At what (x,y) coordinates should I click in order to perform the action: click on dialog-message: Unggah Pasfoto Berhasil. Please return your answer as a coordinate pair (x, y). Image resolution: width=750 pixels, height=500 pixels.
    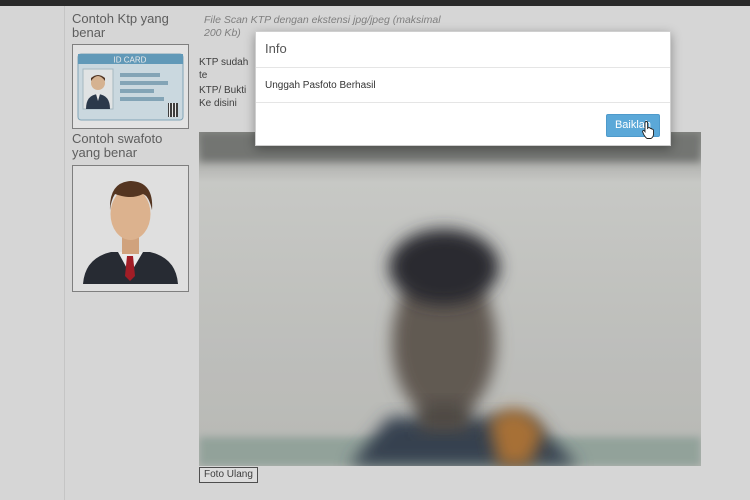
    Looking at the image, I should click on (320, 85).